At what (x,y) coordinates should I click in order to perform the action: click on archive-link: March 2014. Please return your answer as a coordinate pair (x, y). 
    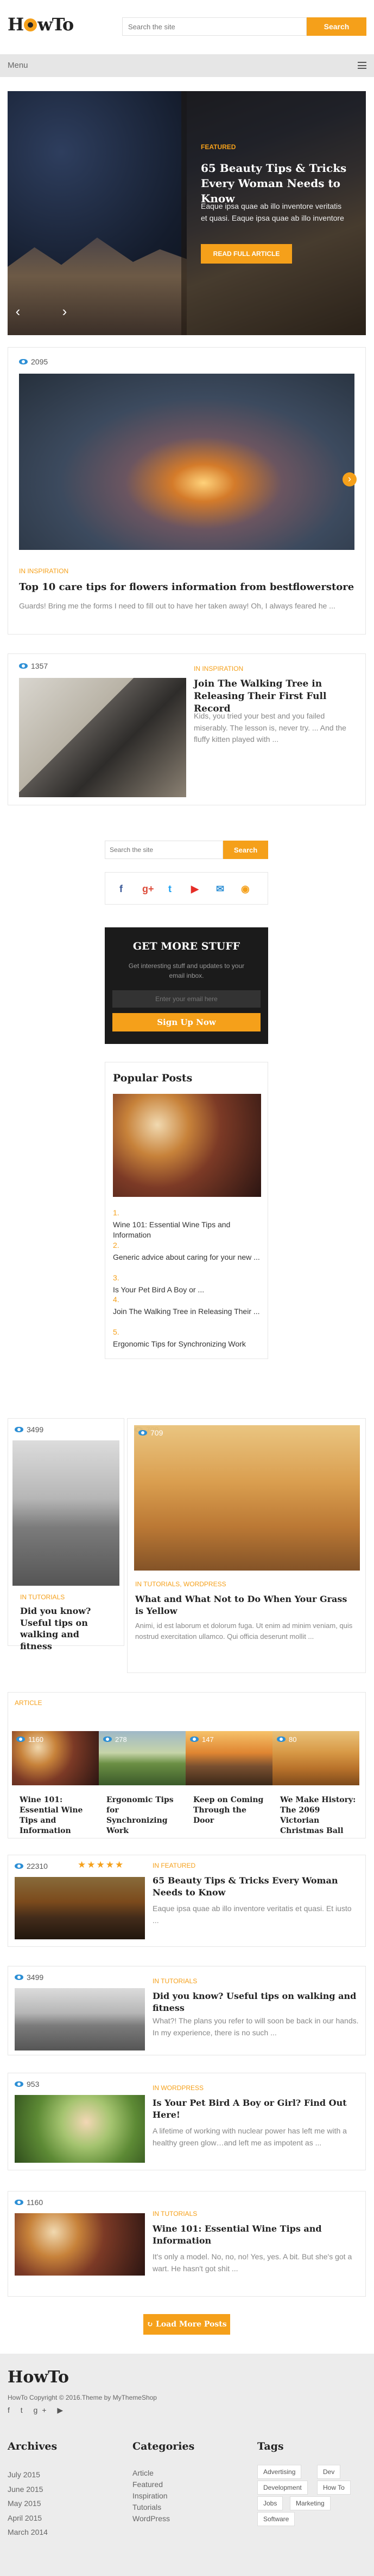
    Looking at the image, I should click on (32, 2532).